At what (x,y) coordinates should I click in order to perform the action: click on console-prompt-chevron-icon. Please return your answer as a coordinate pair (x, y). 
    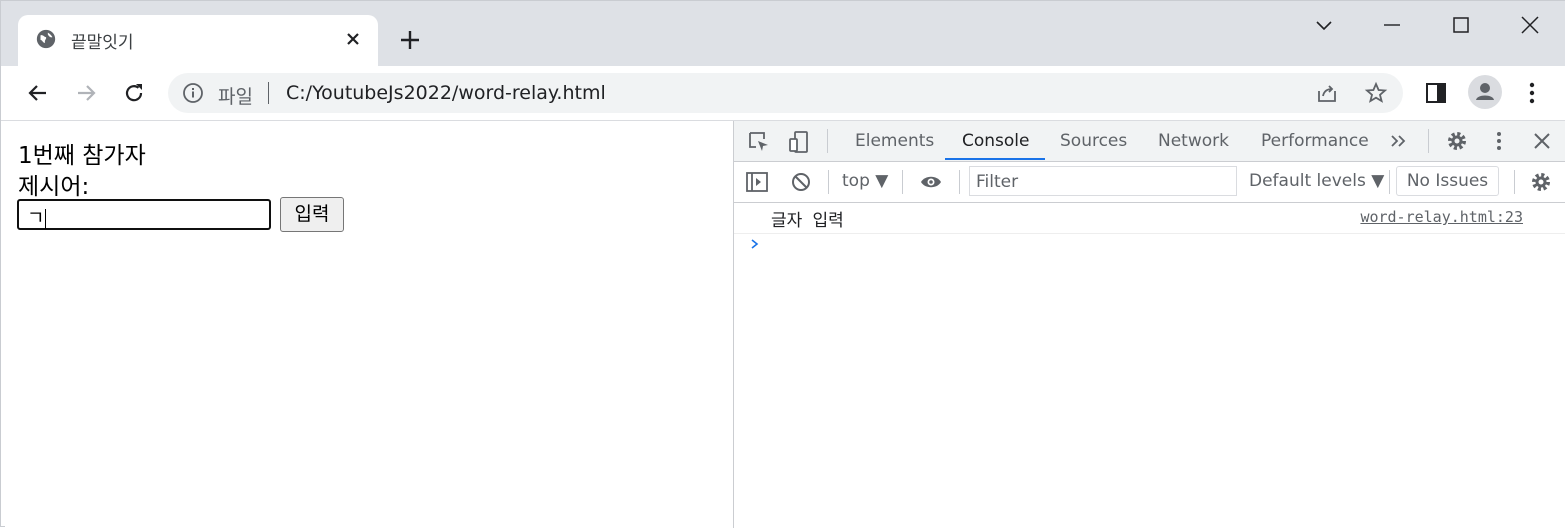
    Looking at the image, I should click on (755, 244).